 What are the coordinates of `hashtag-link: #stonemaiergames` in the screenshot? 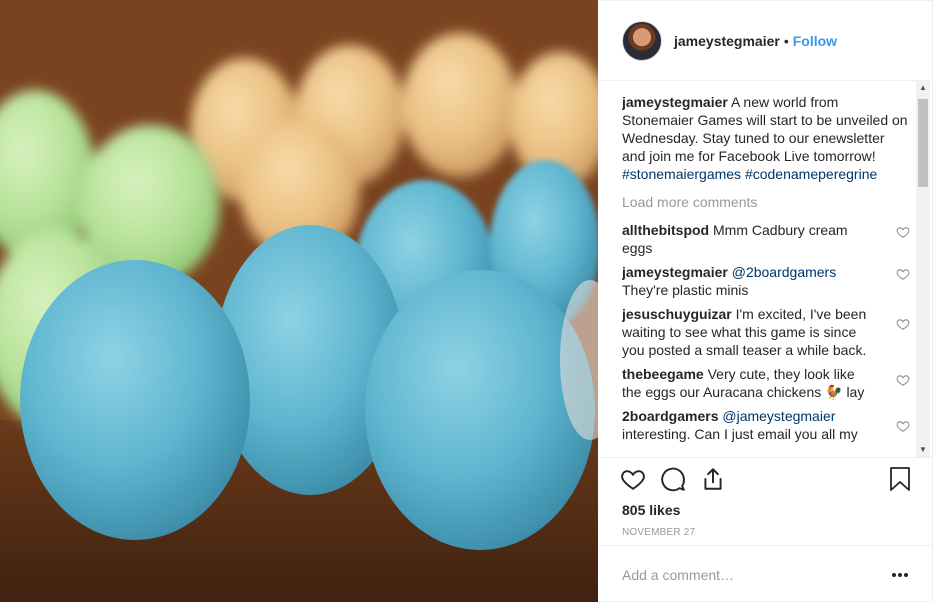 It's located at (681, 174).